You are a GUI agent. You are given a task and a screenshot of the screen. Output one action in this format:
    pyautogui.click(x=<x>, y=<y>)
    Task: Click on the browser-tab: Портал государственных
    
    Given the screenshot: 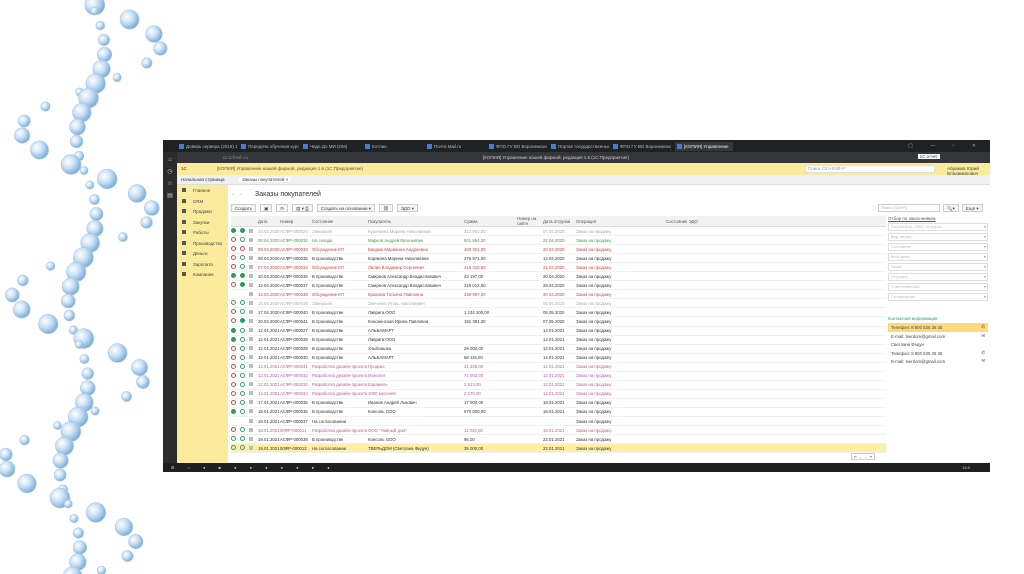 What is the action you would take?
    pyautogui.click(x=580, y=146)
    